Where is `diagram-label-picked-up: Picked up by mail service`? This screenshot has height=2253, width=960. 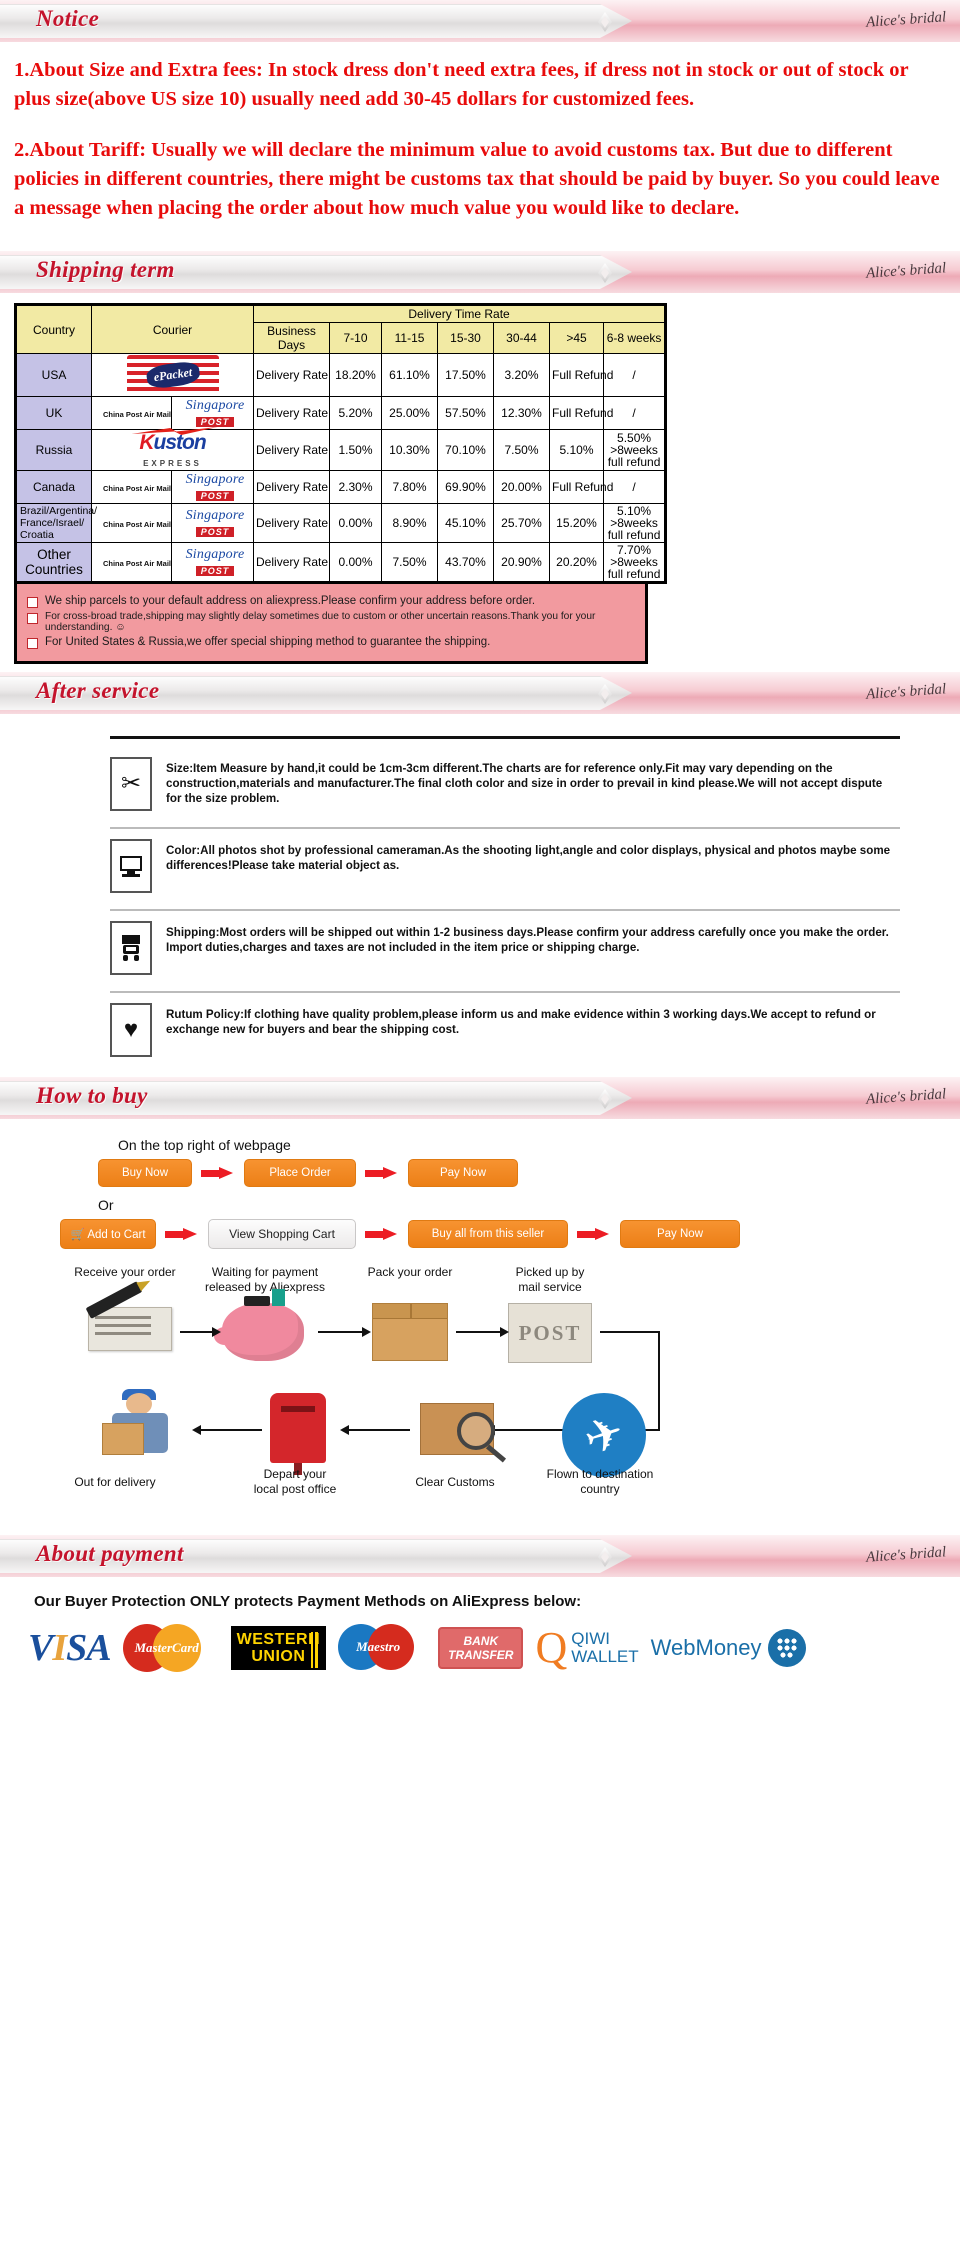
diagram-label-picked-up: Picked up by mail service is located at coordinates (550, 1279).